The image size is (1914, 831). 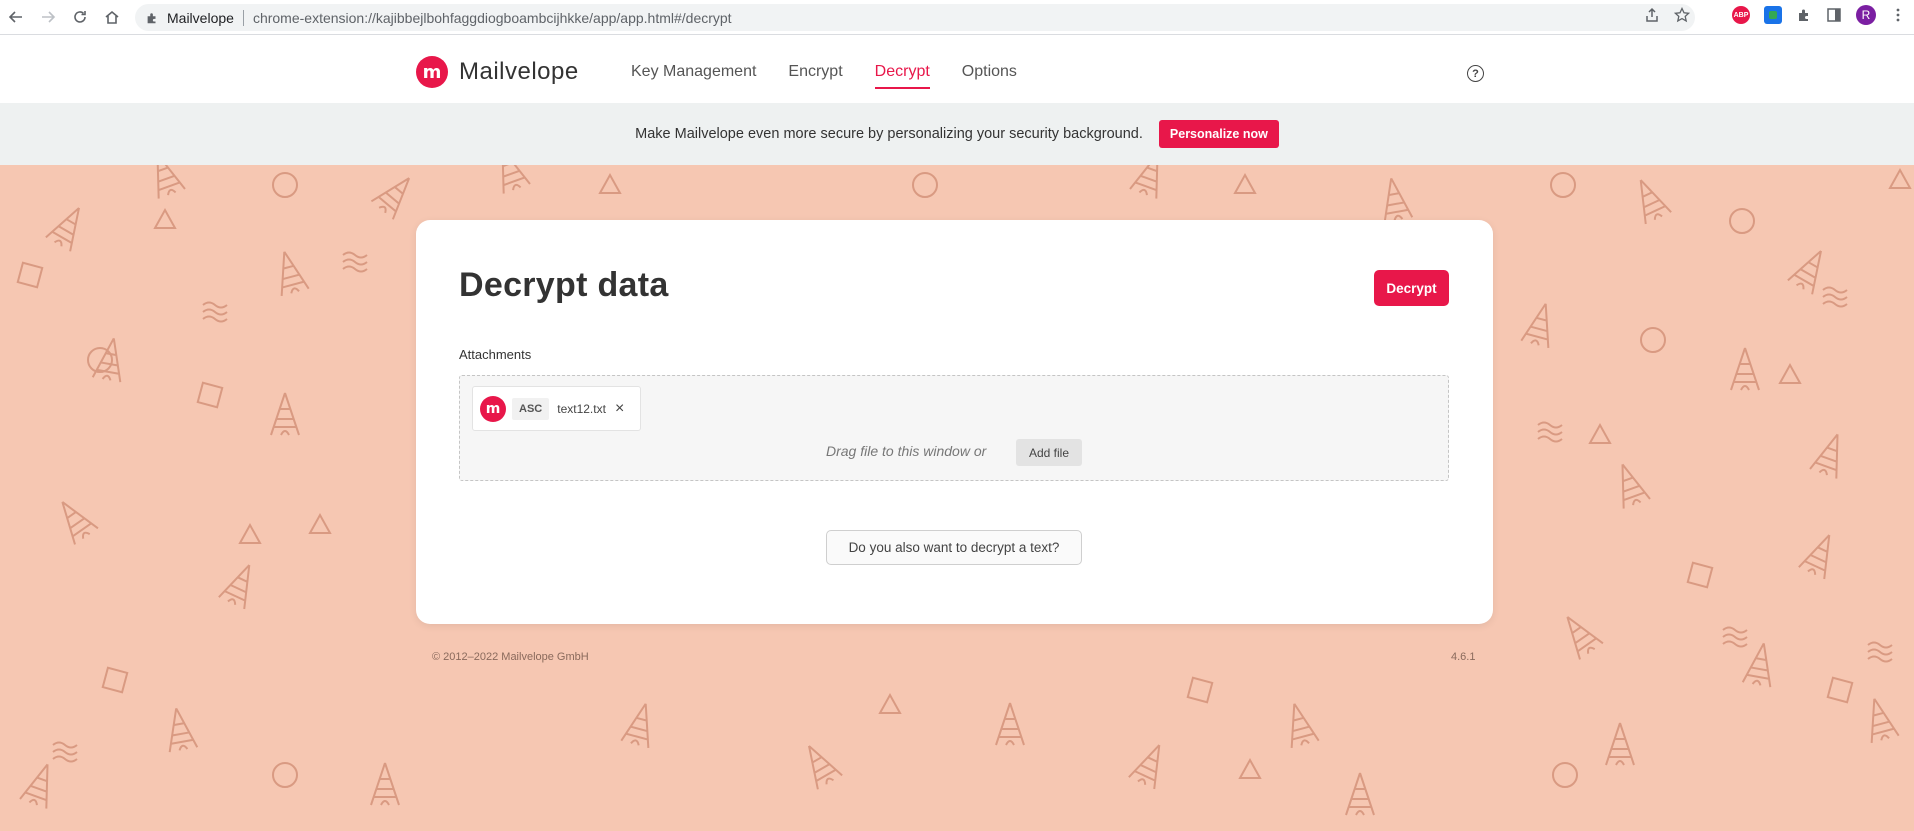 What do you see at coordinates (1218, 134) in the screenshot?
I see `personalize-now-button: Personalize now` at bounding box center [1218, 134].